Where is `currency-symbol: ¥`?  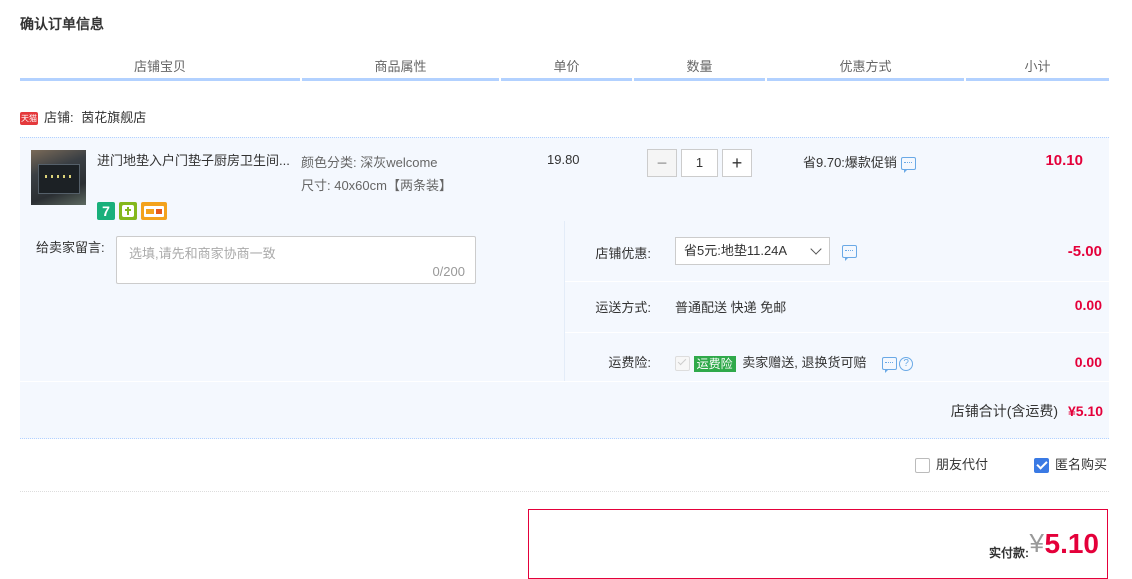 currency-symbol: ¥ is located at coordinates (1036, 543).